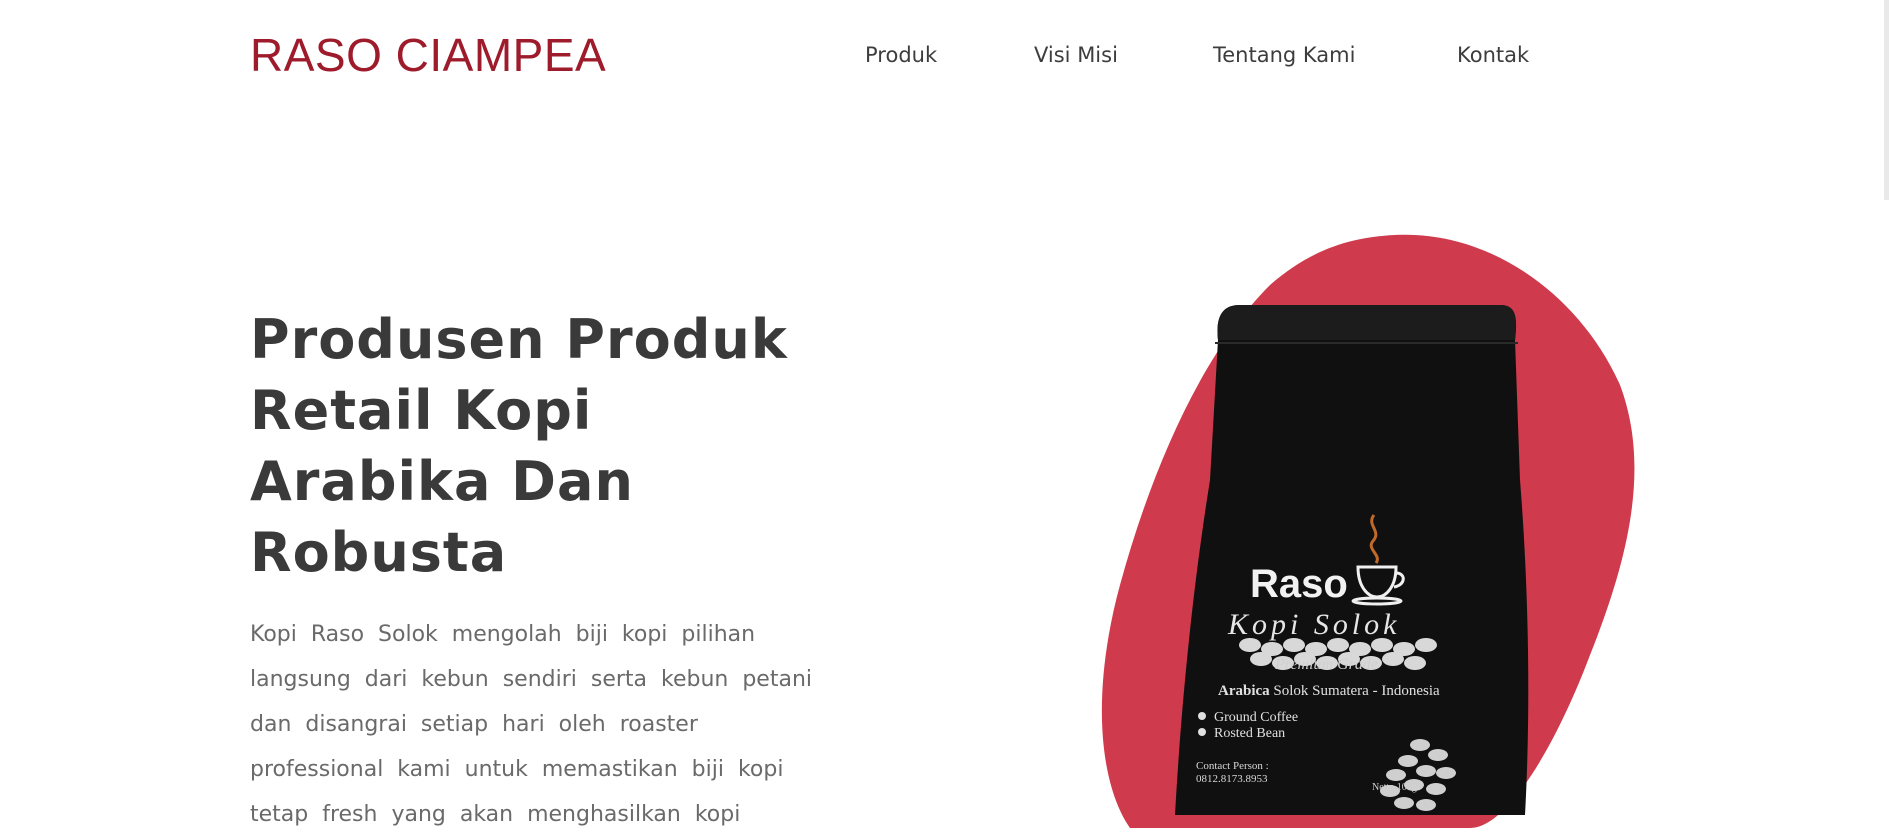 The height and width of the screenshot is (837, 1889). I want to click on brand-logo: RASO CIAMPEA, so click(428, 55).